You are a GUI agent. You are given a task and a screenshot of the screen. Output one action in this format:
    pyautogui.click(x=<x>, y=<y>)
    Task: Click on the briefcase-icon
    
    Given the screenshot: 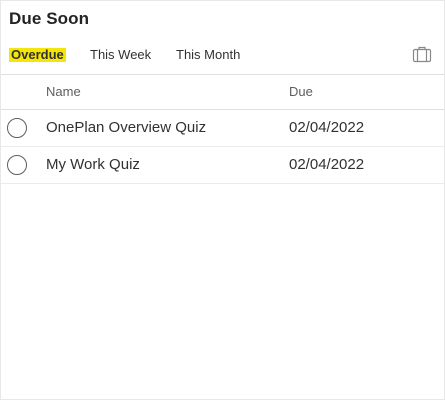 What is the action you would take?
    pyautogui.click(x=422, y=54)
    